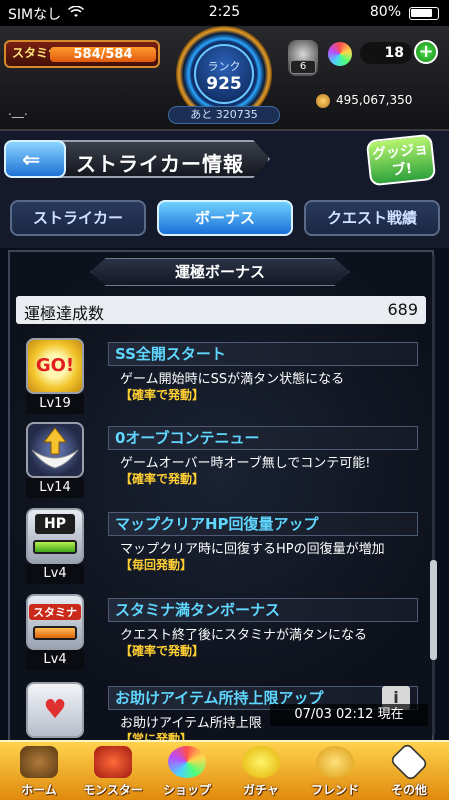 The height and width of the screenshot is (800, 449). I want to click on player-name: .__., so click(18, 111).